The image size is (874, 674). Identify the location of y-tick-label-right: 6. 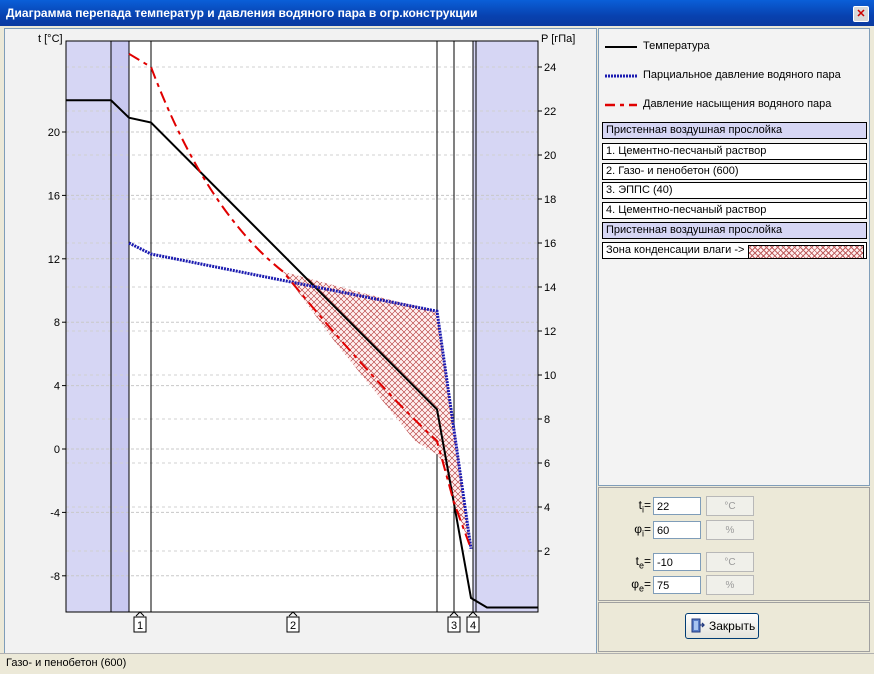
(547, 464).